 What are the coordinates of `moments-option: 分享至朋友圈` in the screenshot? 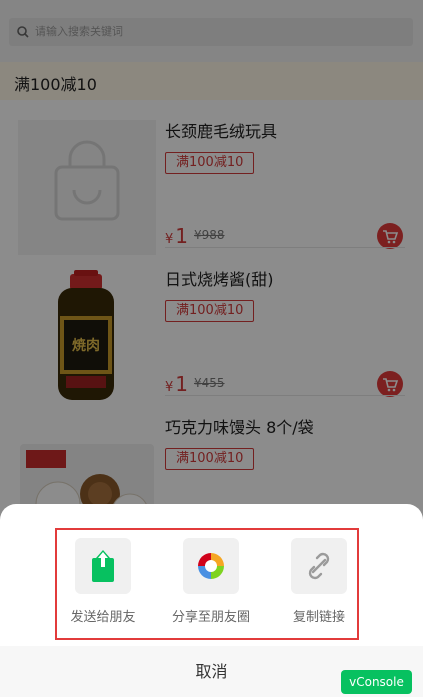 It's located at (211, 588).